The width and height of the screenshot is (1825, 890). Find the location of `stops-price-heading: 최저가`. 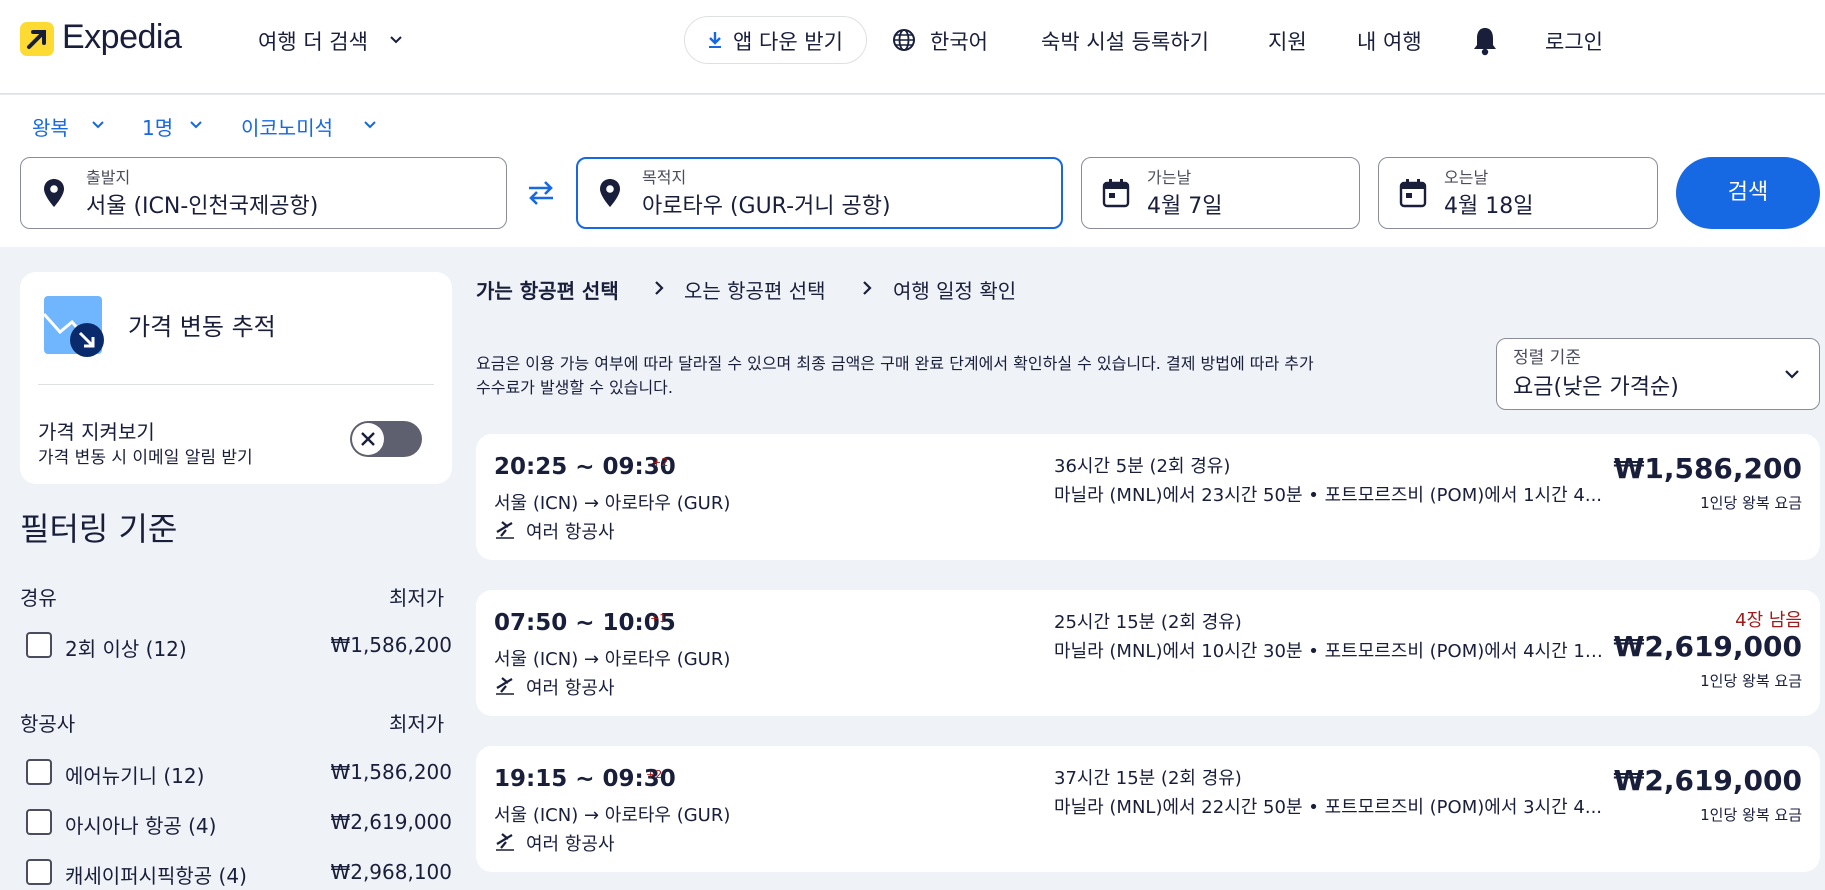

stops-price-heading: 최저가 is located at coordinates (417, 598).